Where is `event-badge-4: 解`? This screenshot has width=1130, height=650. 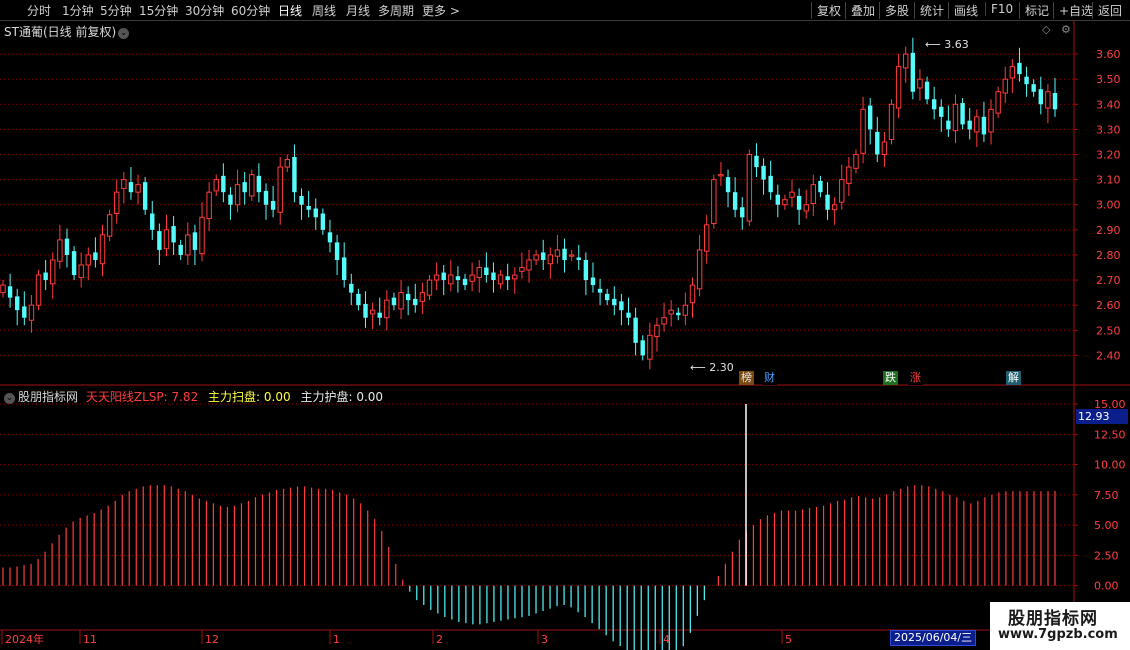
event-badge-4: 解 is located at coordinates (1013, 378).